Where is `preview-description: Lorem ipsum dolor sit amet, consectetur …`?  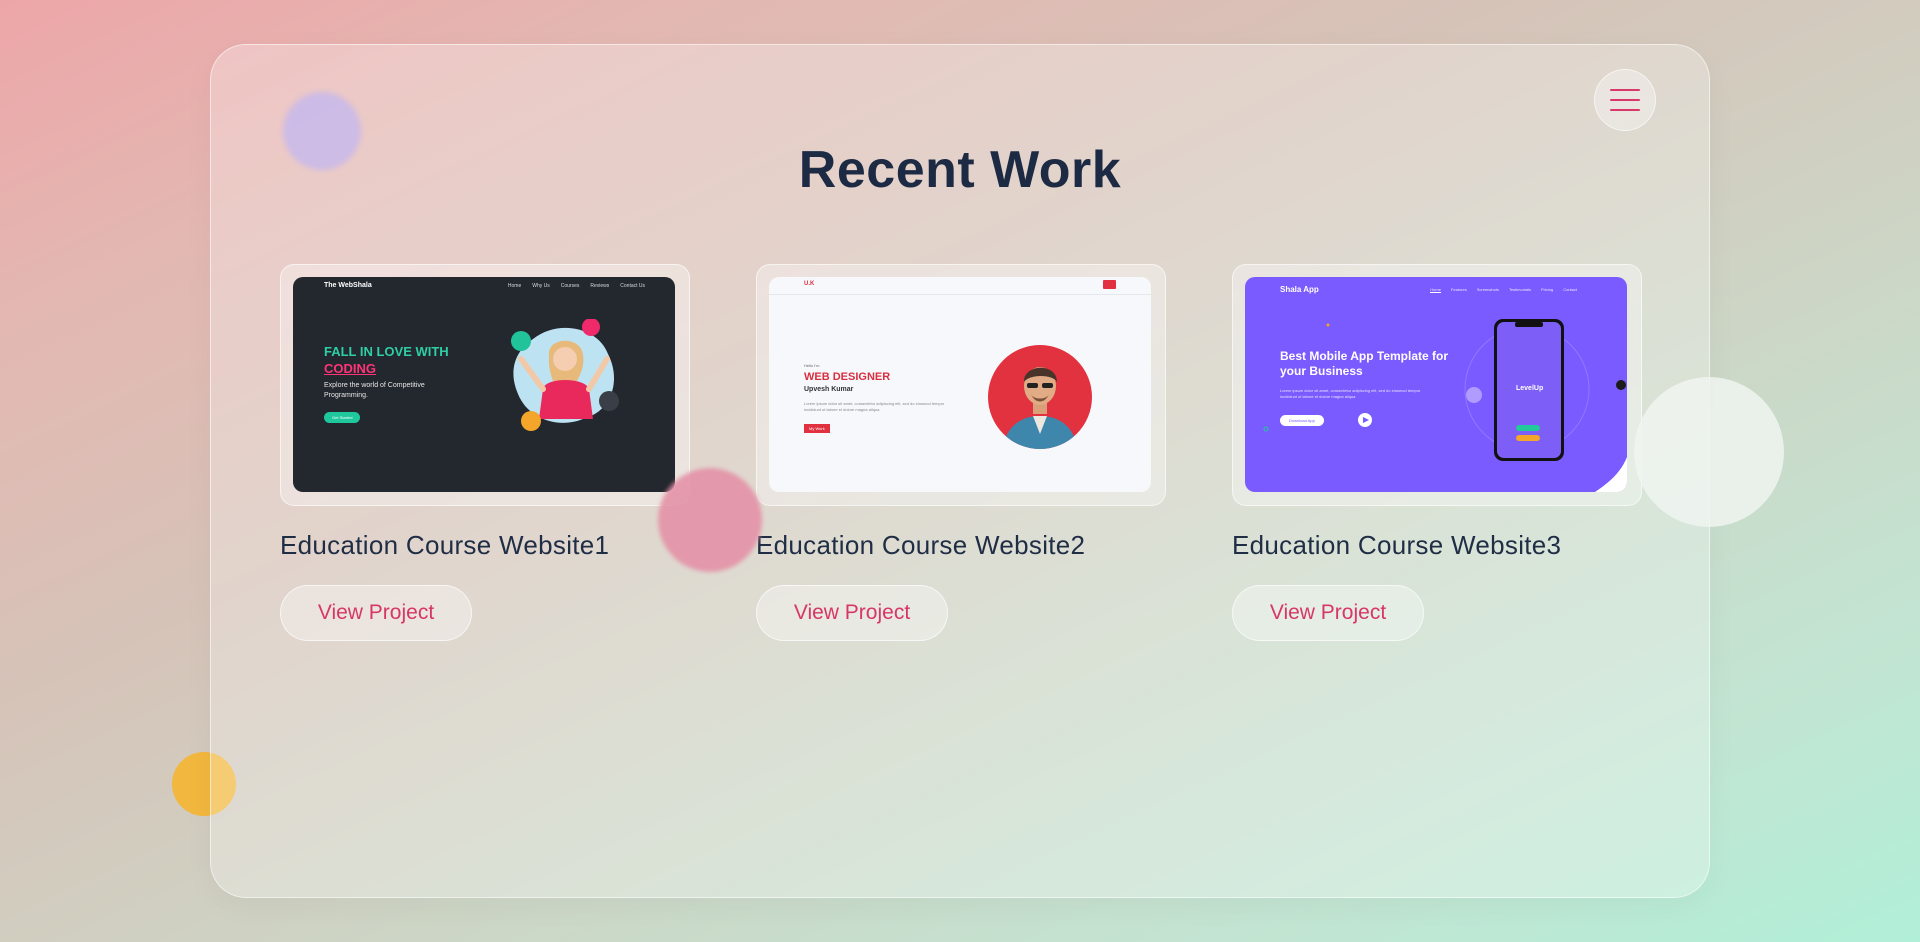 preview-description: Lorem ipsum dolor sit amet, consectetur … is located at coordinates (874, 406).